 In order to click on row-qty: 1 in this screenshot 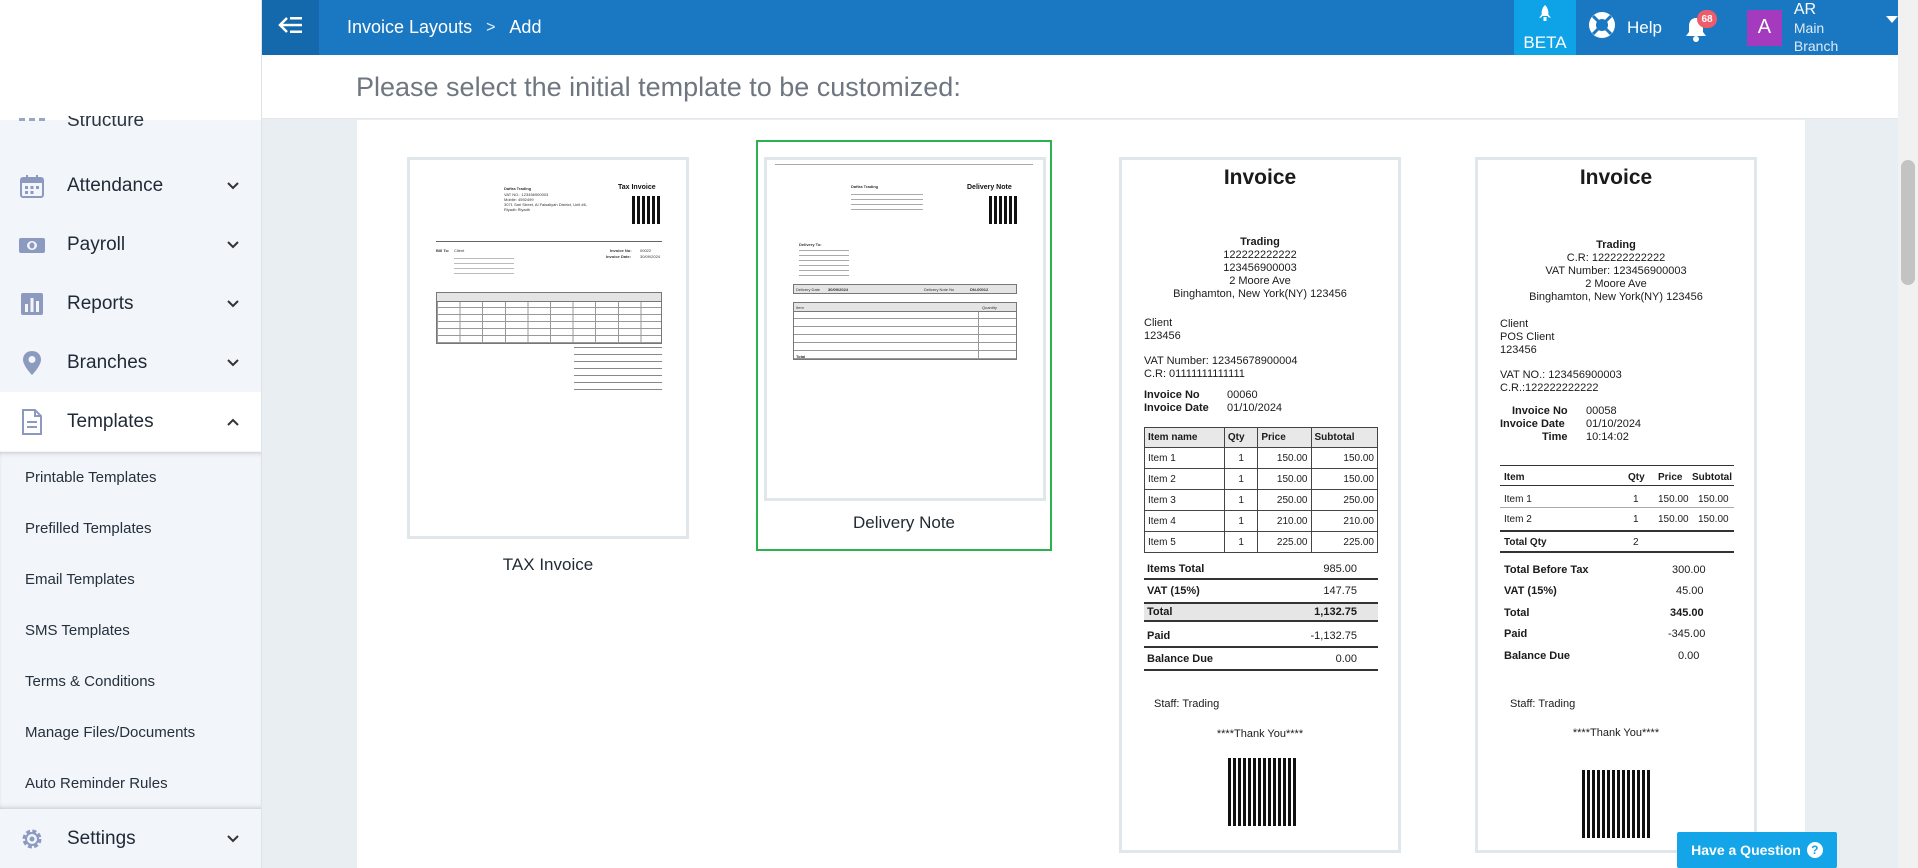, I will do `click(1636, 519)`.